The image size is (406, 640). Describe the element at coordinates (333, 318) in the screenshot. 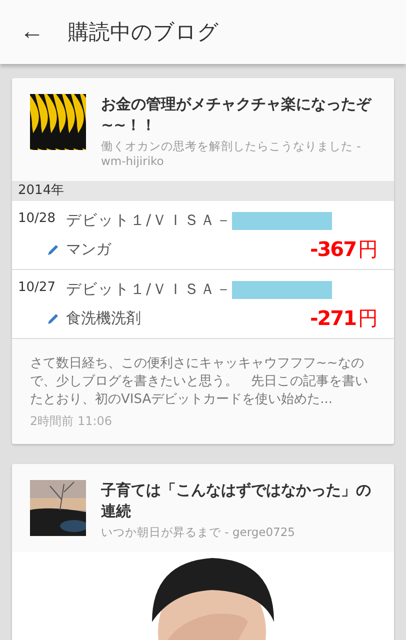

I see `amount-text: -271` at that location.